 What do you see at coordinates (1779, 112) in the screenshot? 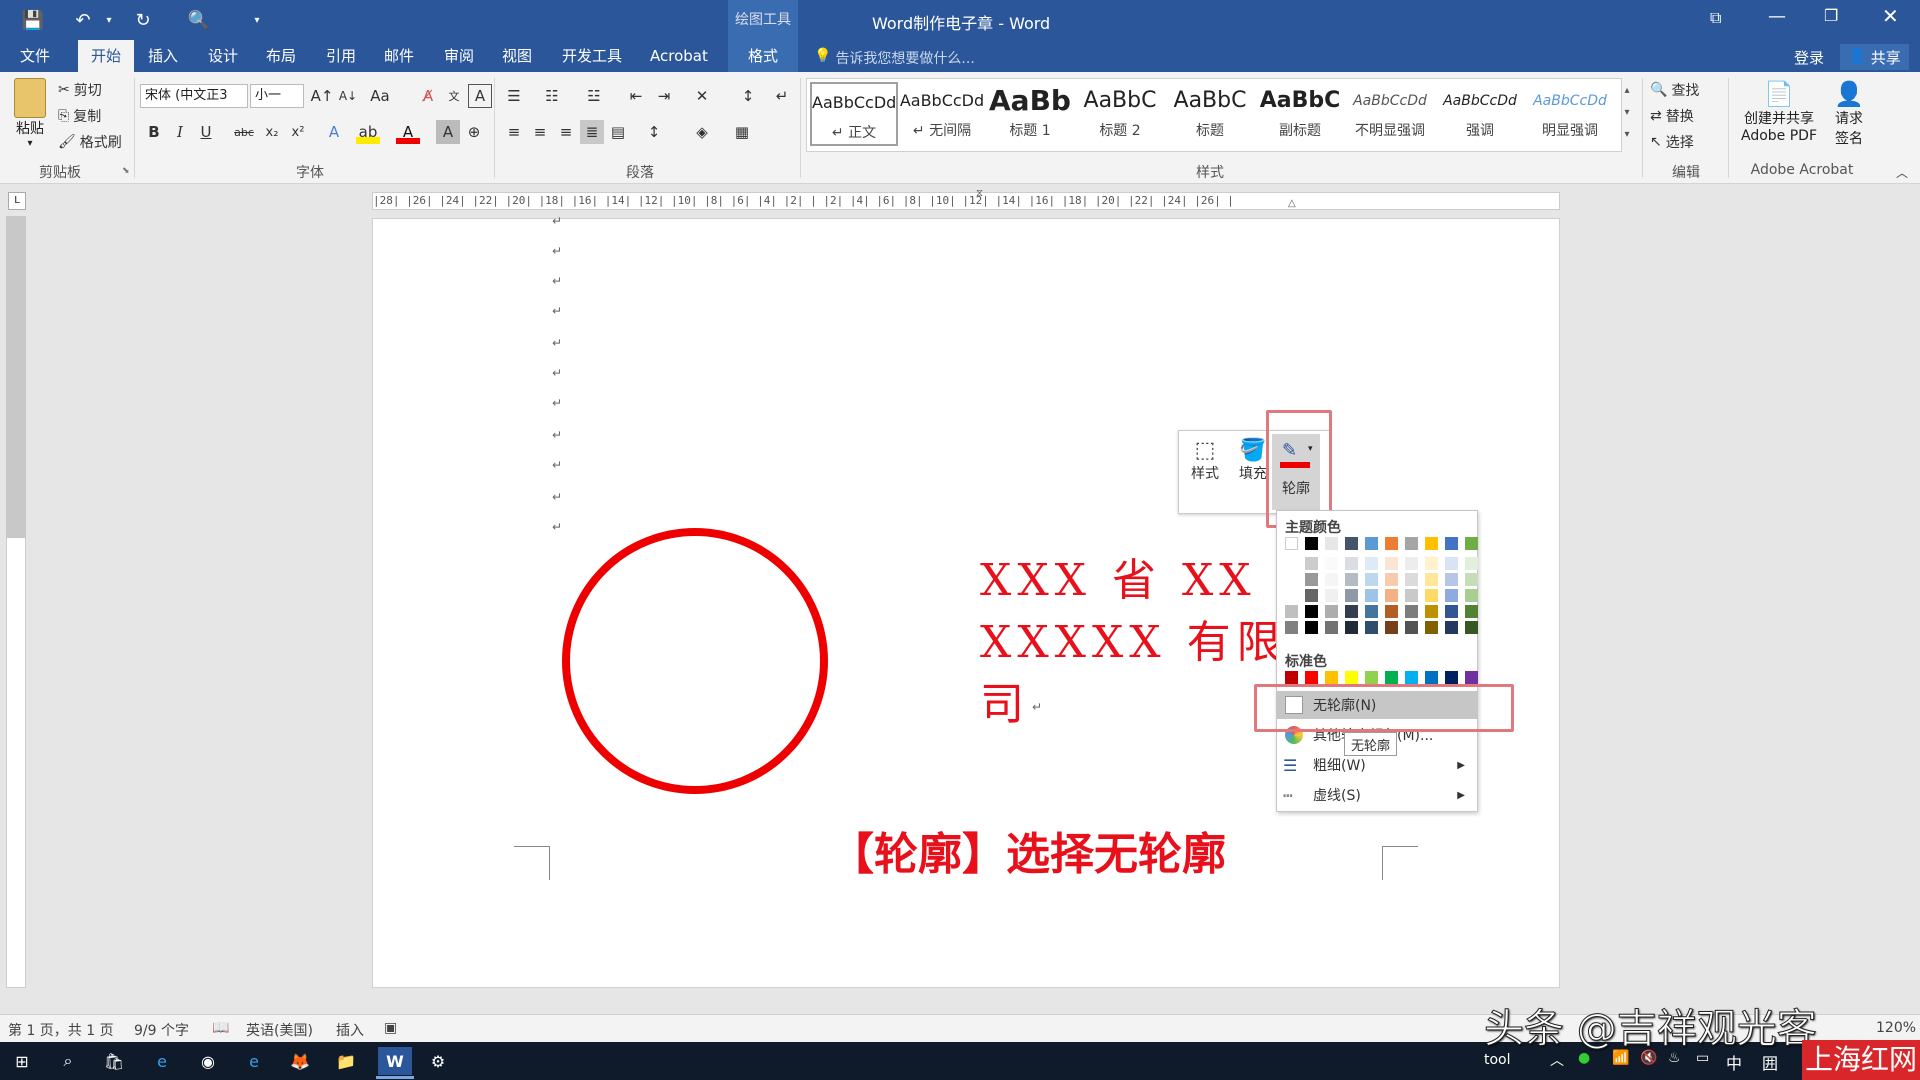
I see `create-share-pdf-button: 📄 创建并共享 Adobe PDF` at bounding box center [1779, 112].